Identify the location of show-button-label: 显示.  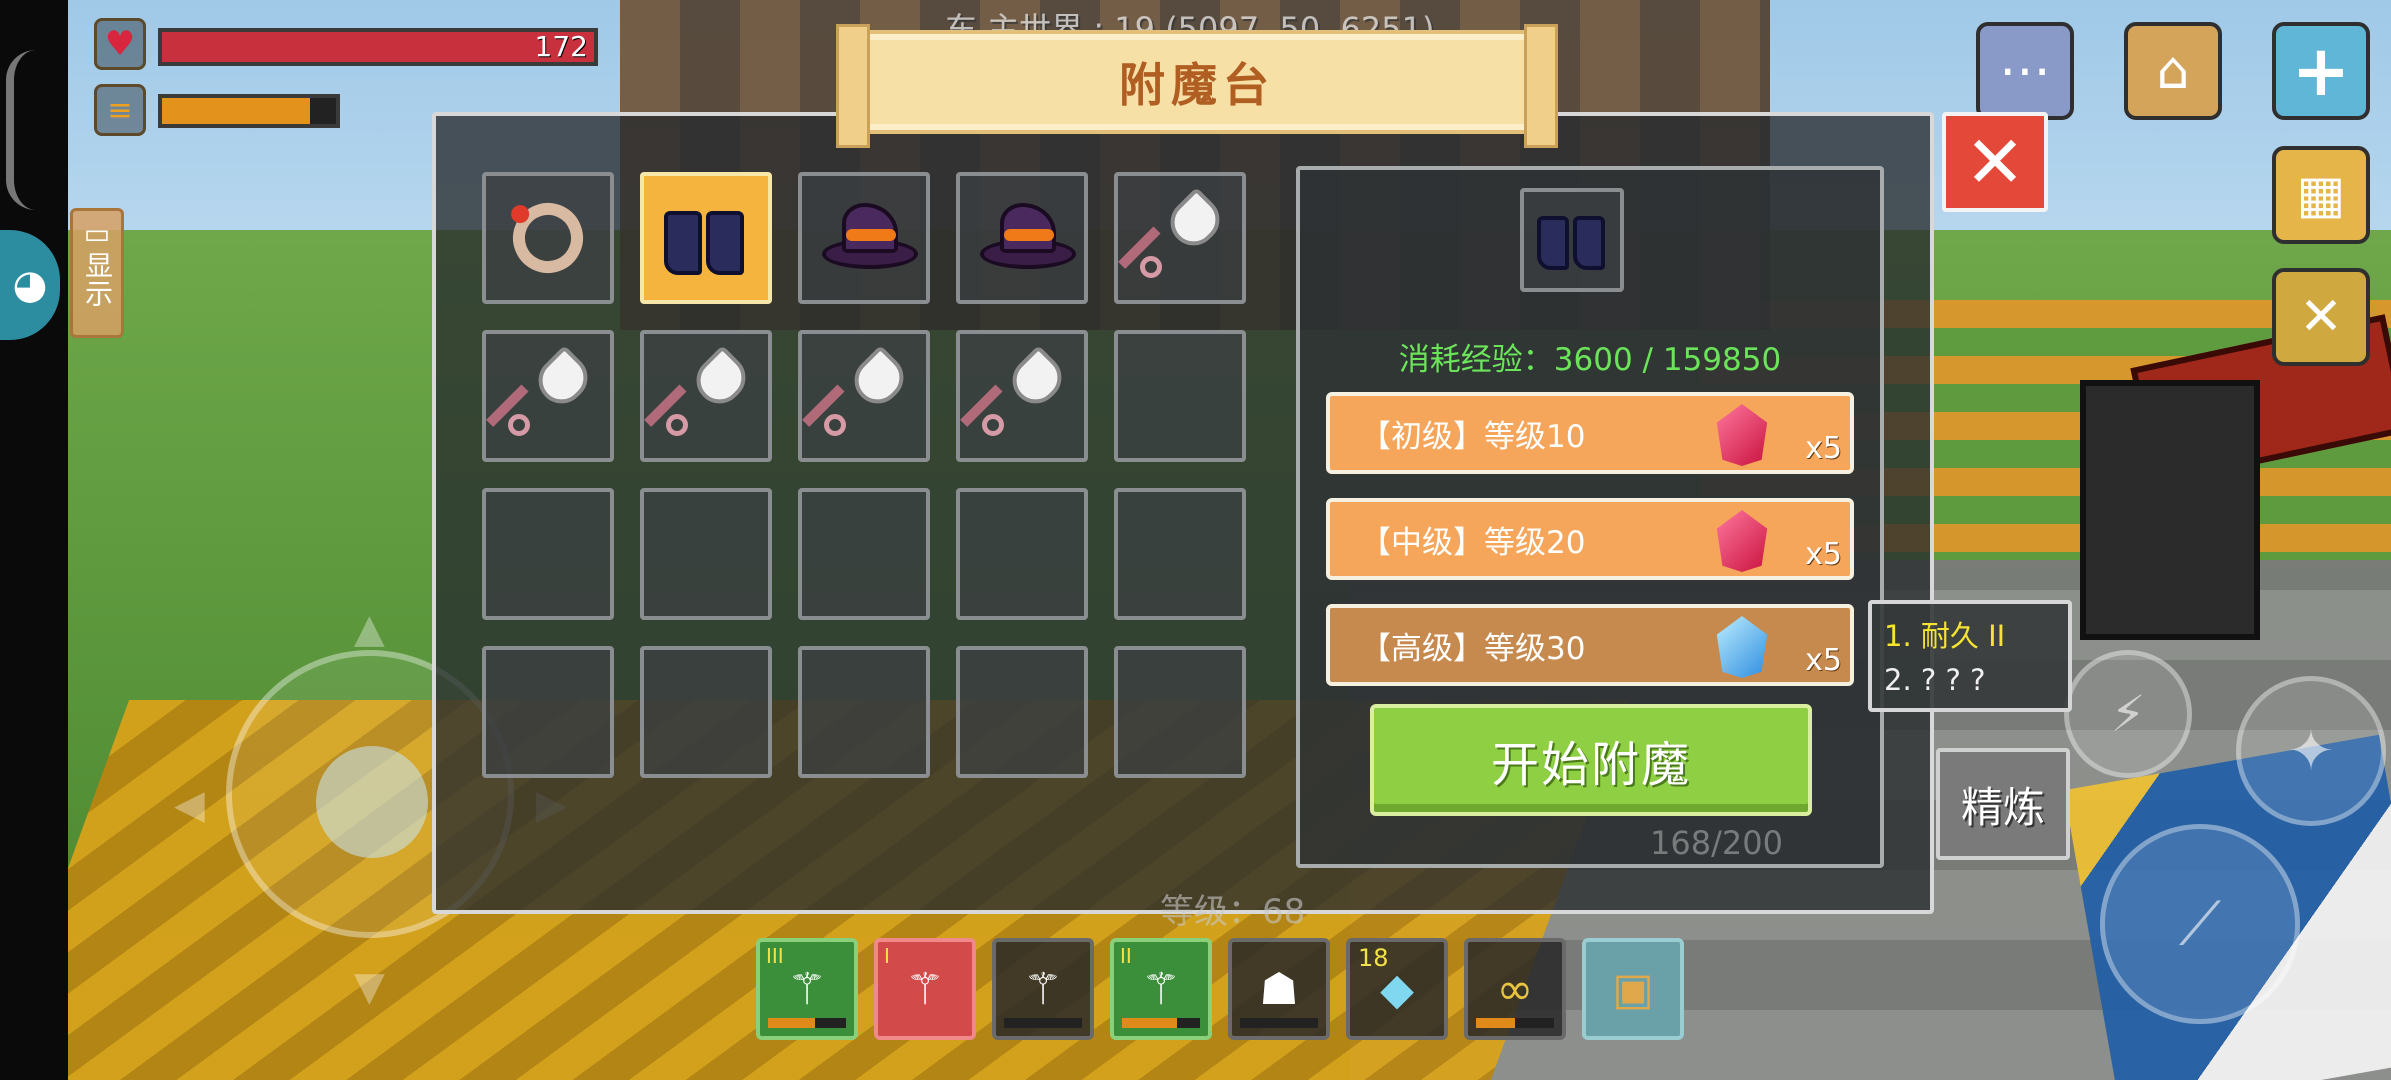
(97, 279).